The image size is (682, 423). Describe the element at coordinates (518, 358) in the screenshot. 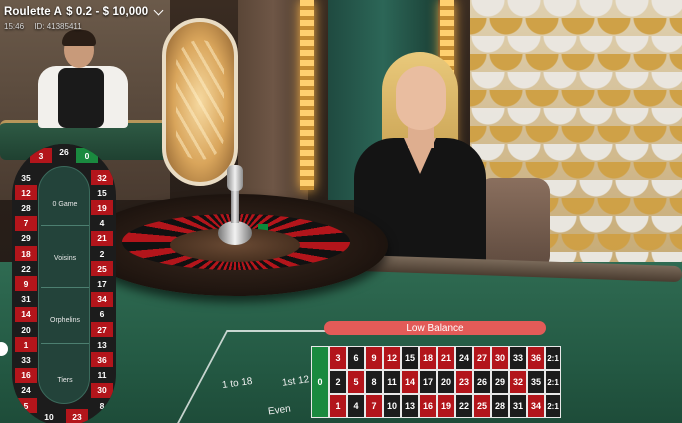

I see `number-cell: 33` at that location.